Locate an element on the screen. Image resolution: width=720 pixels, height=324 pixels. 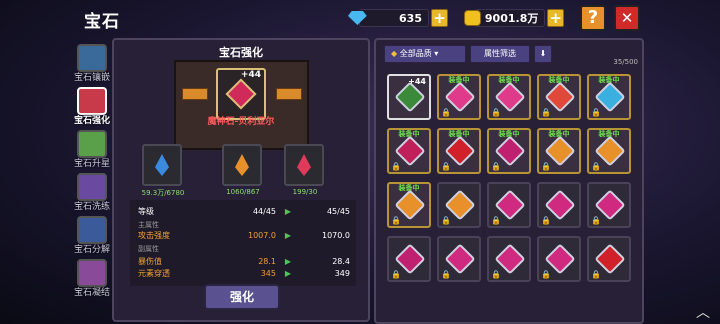
help-button: ? is located at coordinates (593, 18).